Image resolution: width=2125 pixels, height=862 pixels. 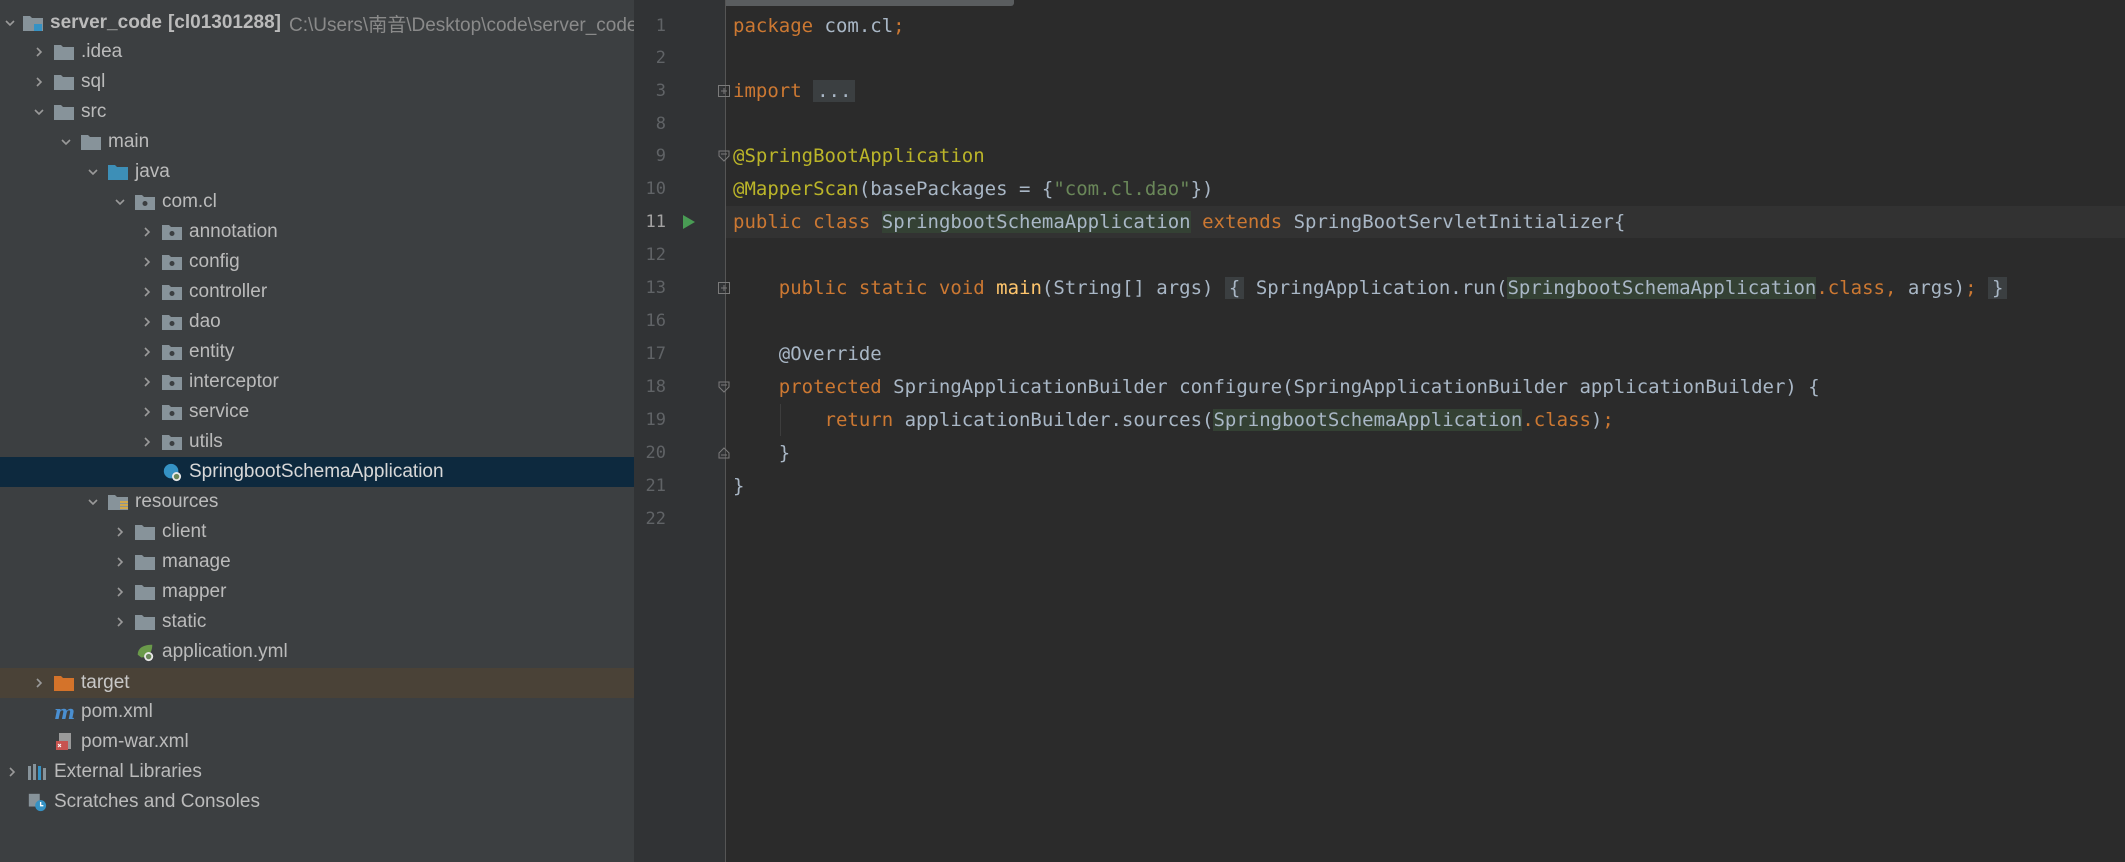 What do you see at coordinates (738, 486) in the screenshot?
I see `code-line-21: }` at bounding box center [738, 486].